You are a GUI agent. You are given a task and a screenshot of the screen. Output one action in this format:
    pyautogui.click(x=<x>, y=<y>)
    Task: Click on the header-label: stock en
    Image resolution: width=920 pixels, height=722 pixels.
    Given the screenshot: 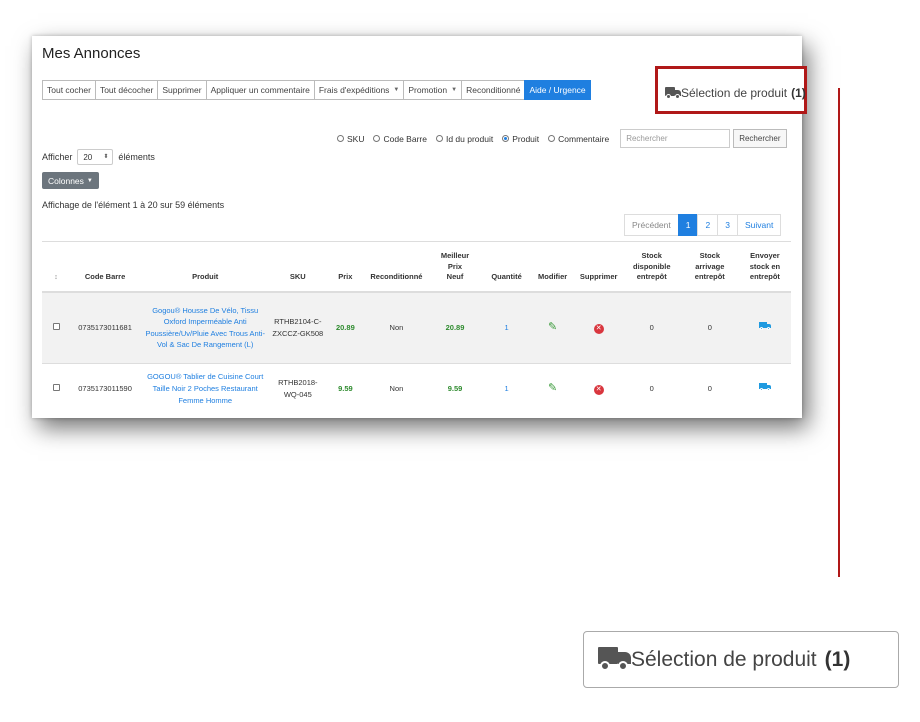 What is the action you would take?
    pyautogui.click(x=765, y=266)
    